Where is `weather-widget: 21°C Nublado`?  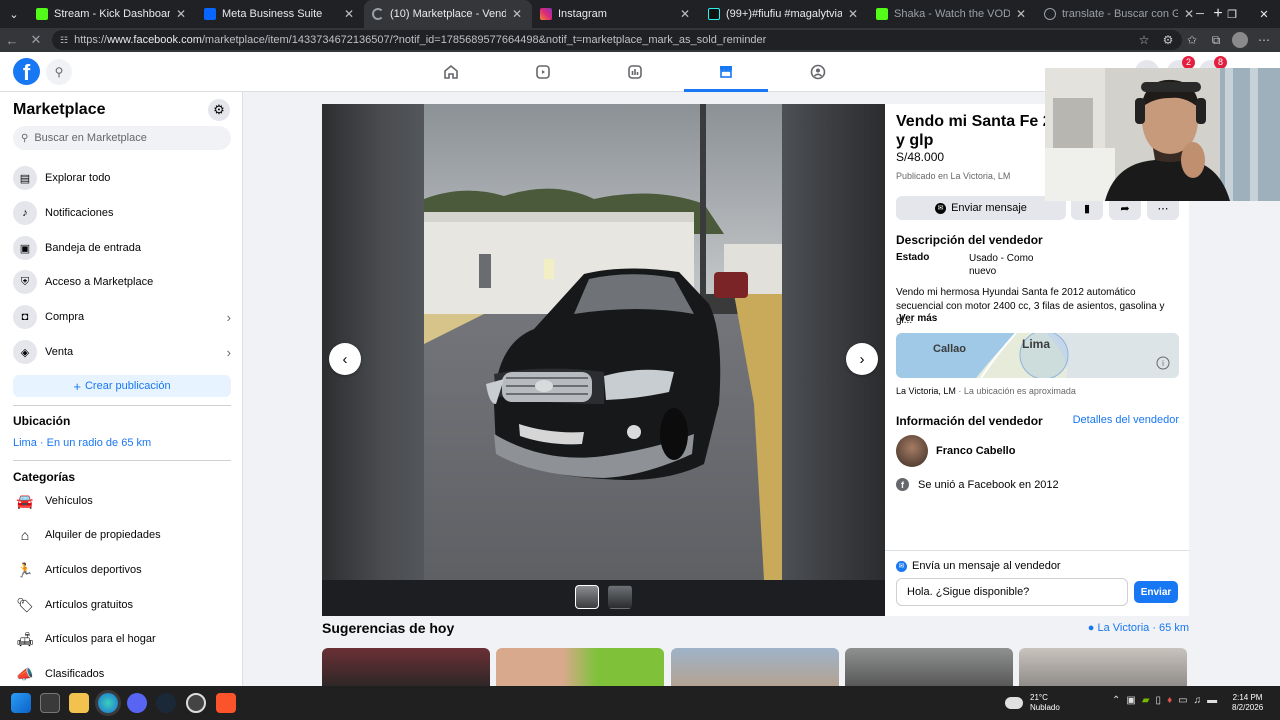 weather-widget: 21°C Nublado is located at coordinates (1032, 703).